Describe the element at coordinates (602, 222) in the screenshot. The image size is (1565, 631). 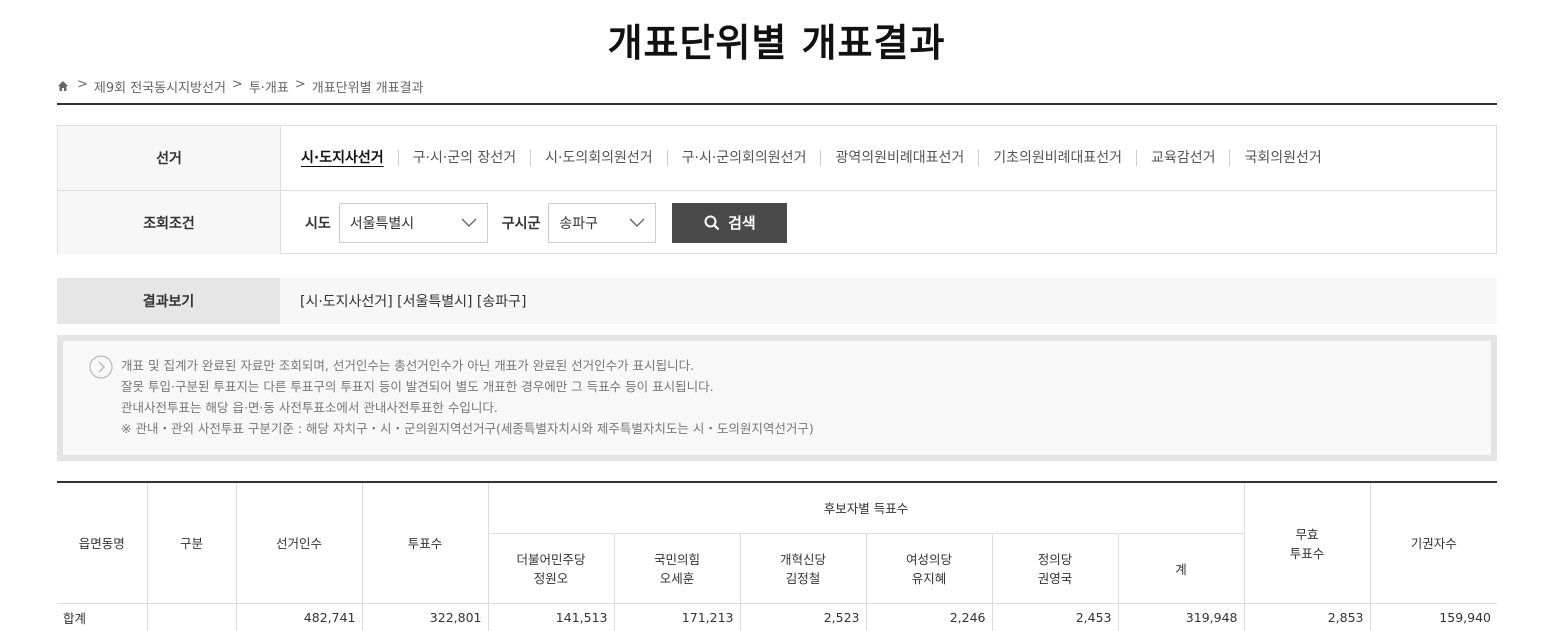
I see `gusigun-select: 송파구` at that location.